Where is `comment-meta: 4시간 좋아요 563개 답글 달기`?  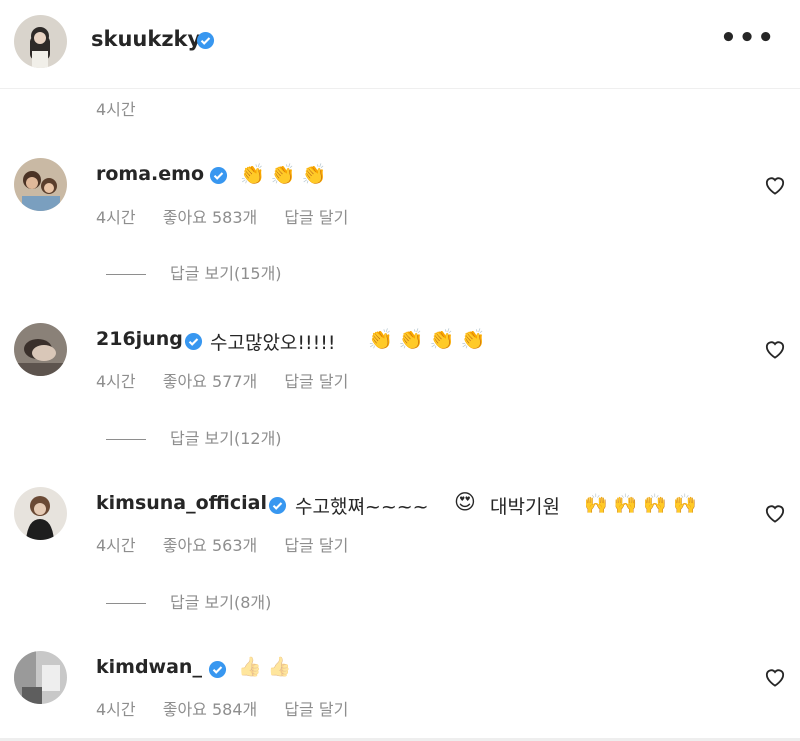 comment-meta: 4시간 좋아요 563개 답글 달기 is located at coordinates (233, 544).